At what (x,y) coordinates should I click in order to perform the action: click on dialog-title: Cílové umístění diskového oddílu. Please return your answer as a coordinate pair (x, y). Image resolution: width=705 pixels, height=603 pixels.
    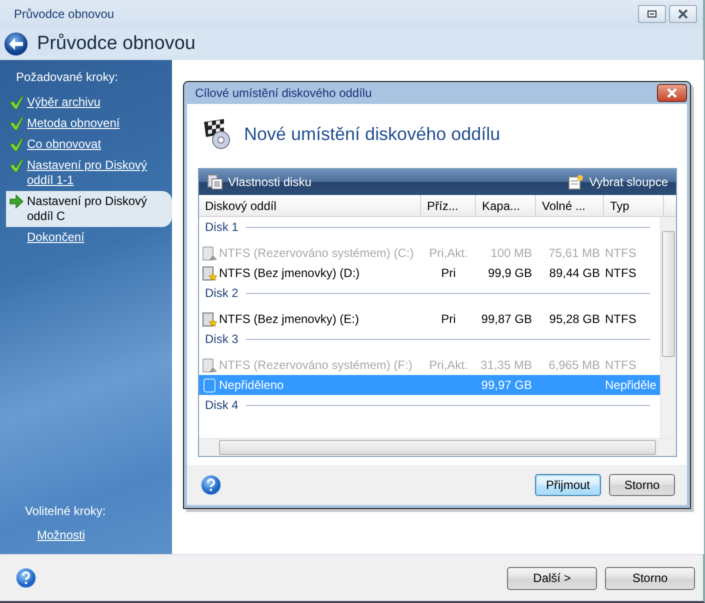
    Looking at the image, I should click on (283, 93).